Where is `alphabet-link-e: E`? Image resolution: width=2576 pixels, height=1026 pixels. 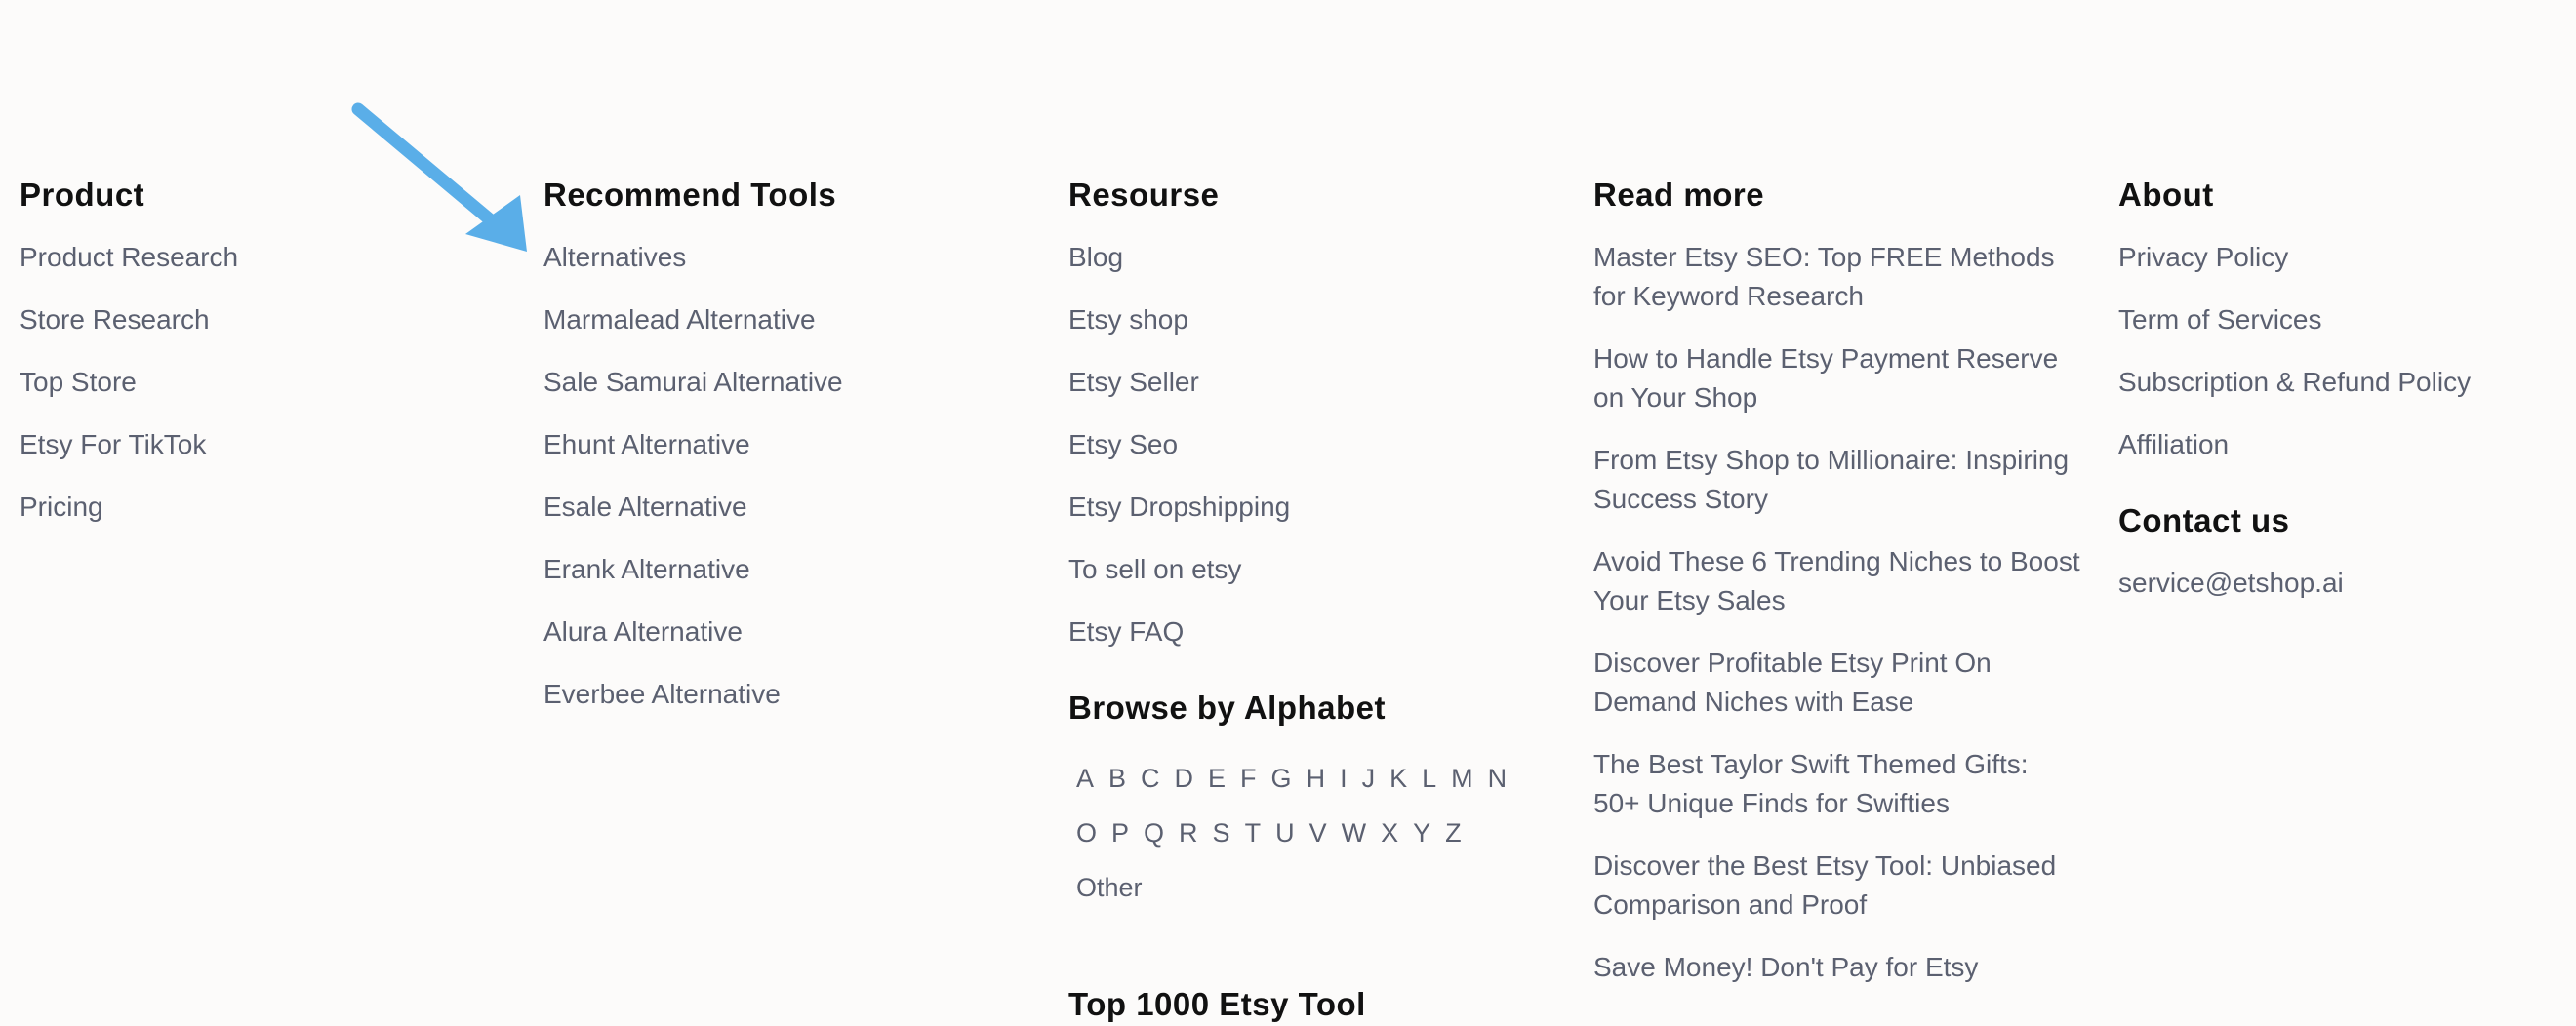 alphabet-link-e: E is located at coordinates (1217, 778).